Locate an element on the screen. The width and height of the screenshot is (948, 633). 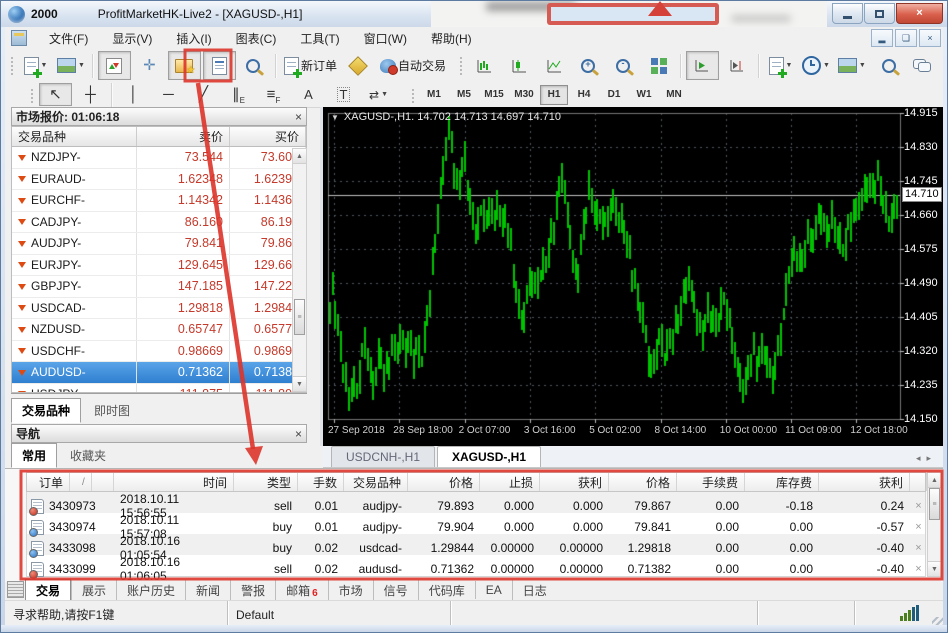
terminal-tab: 日志 is located at coordinates (534, 590).